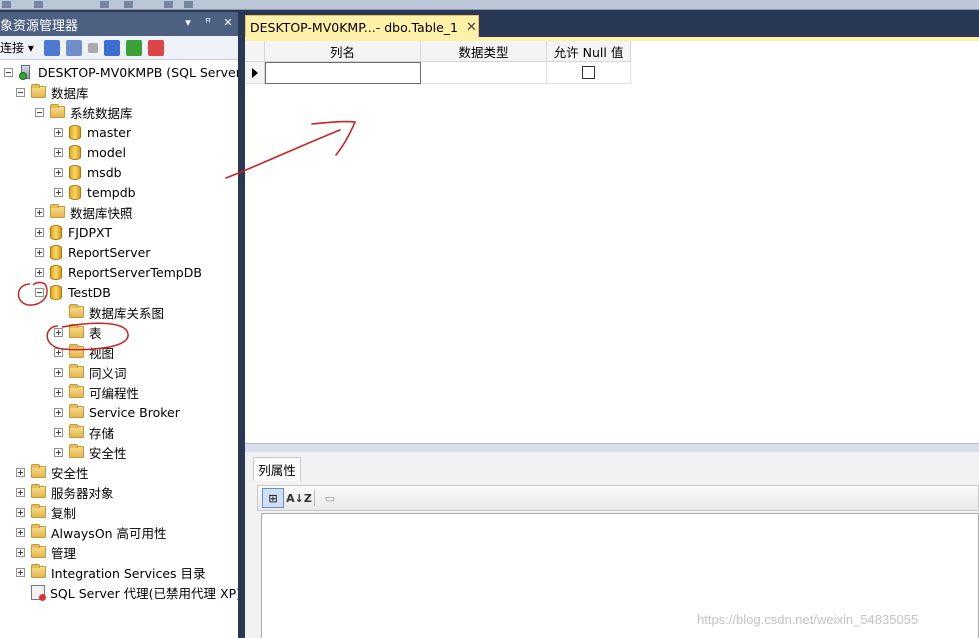 This screenshot has width=979, height=638. Describe the element at coordinates (228, 23) in the screenshot. I see `close-icon: ✕` at that location.